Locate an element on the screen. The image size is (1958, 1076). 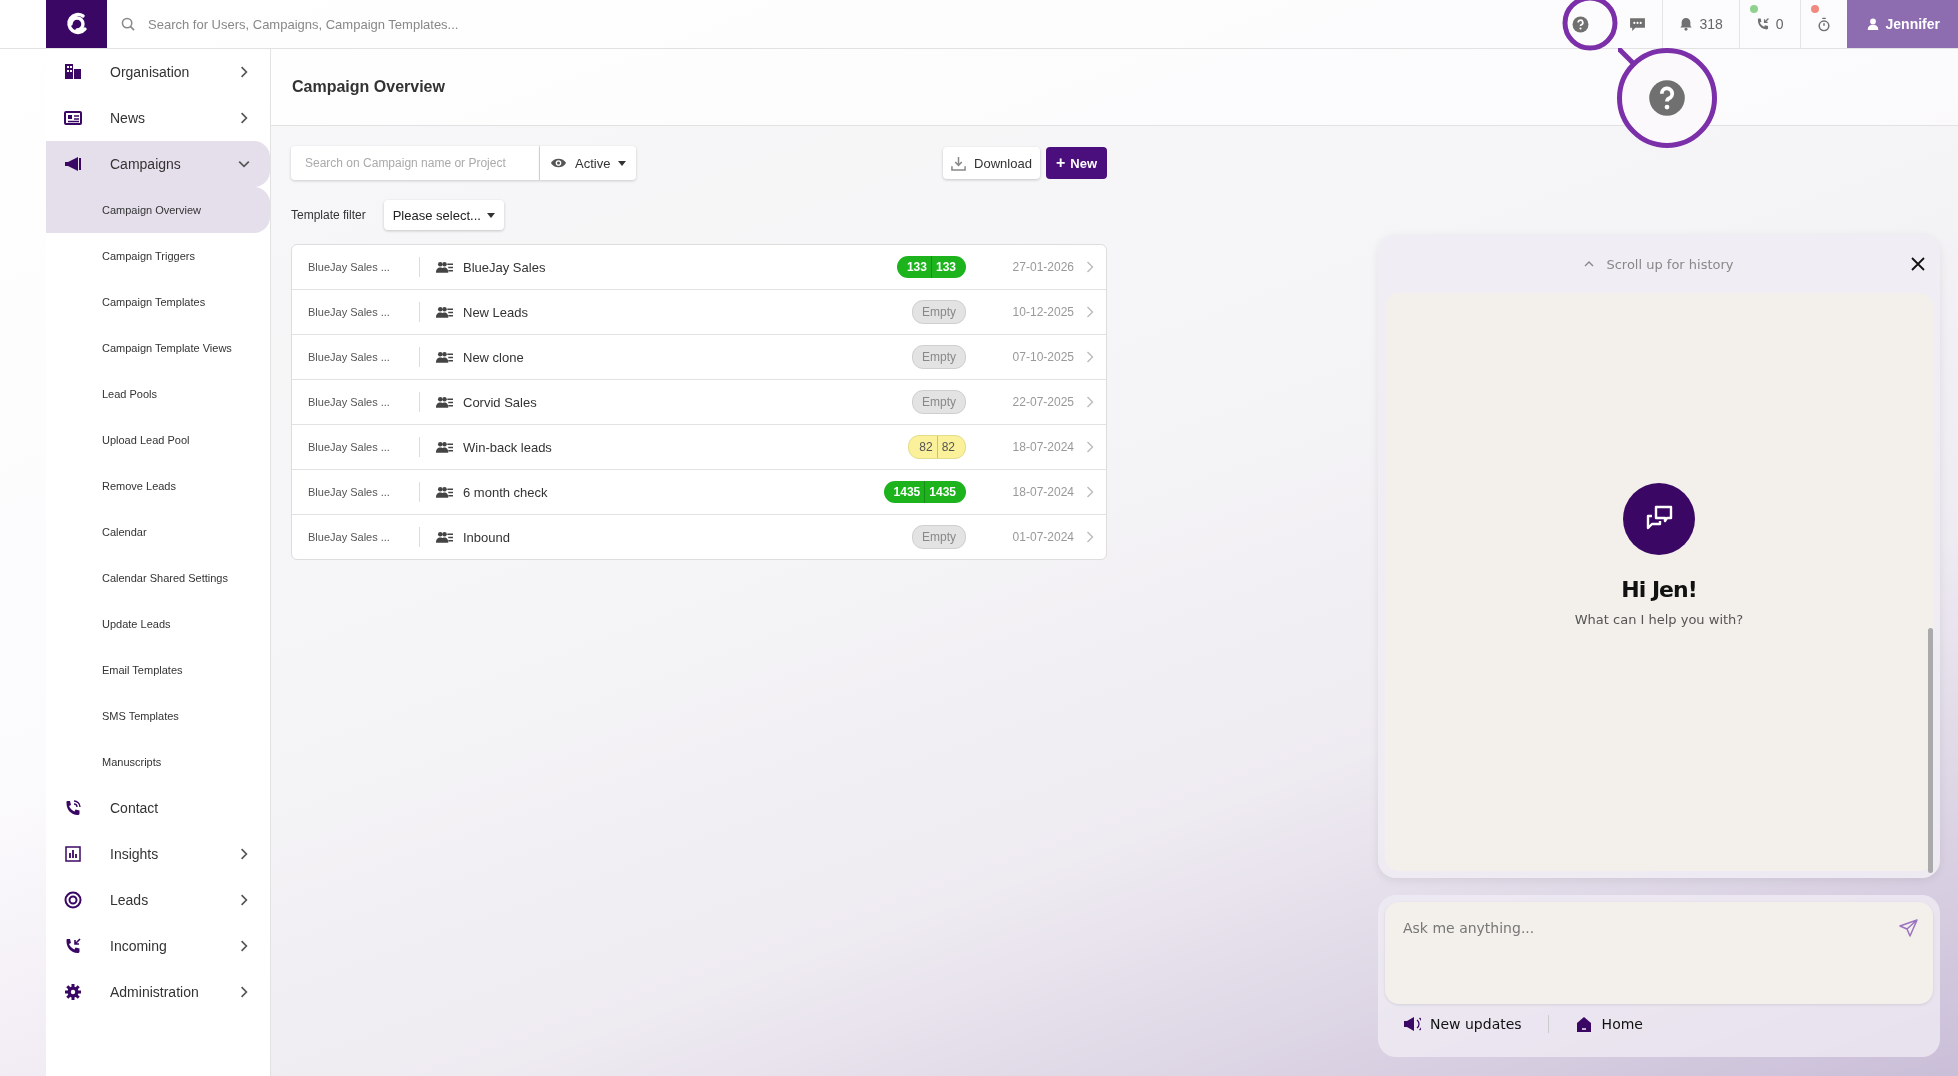
campaign-row: BlueJay Sales ... New clone Empty 07-10-2025 is located at coordinates (699, 357).